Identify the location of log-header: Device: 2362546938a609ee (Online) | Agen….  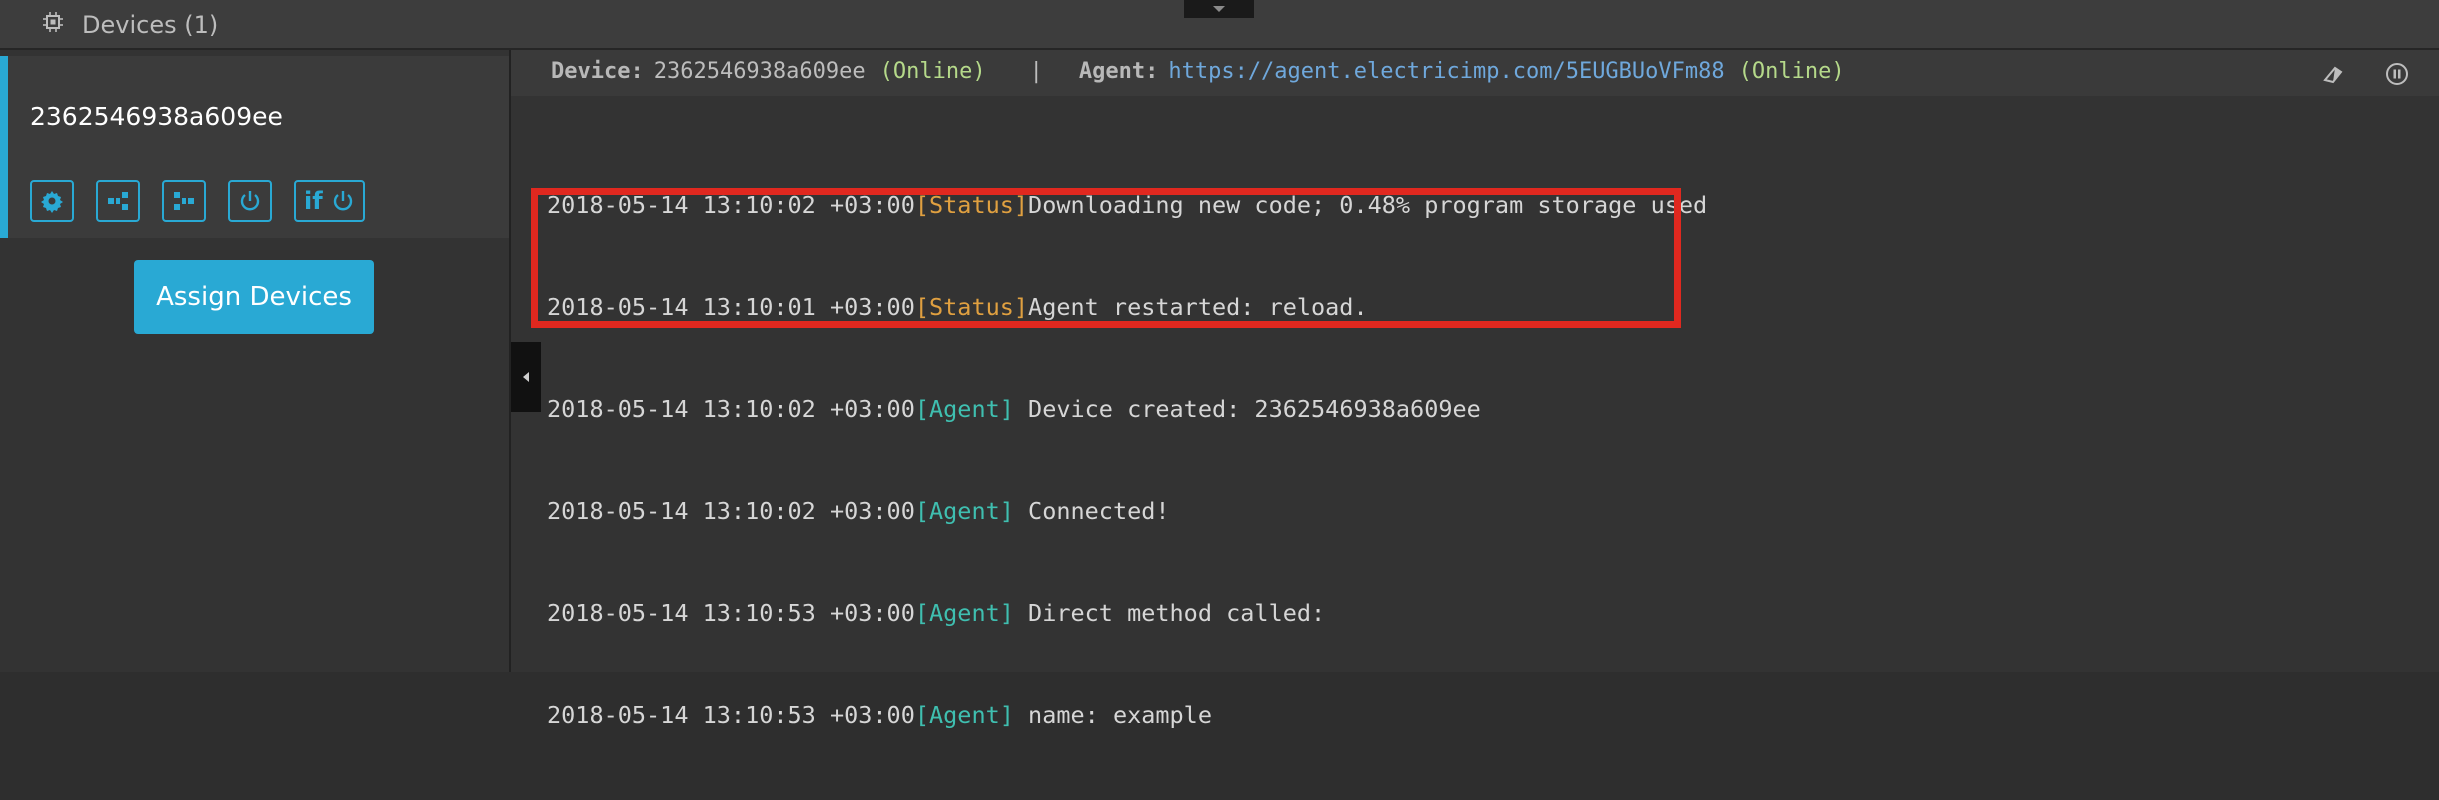
(1475, 73).